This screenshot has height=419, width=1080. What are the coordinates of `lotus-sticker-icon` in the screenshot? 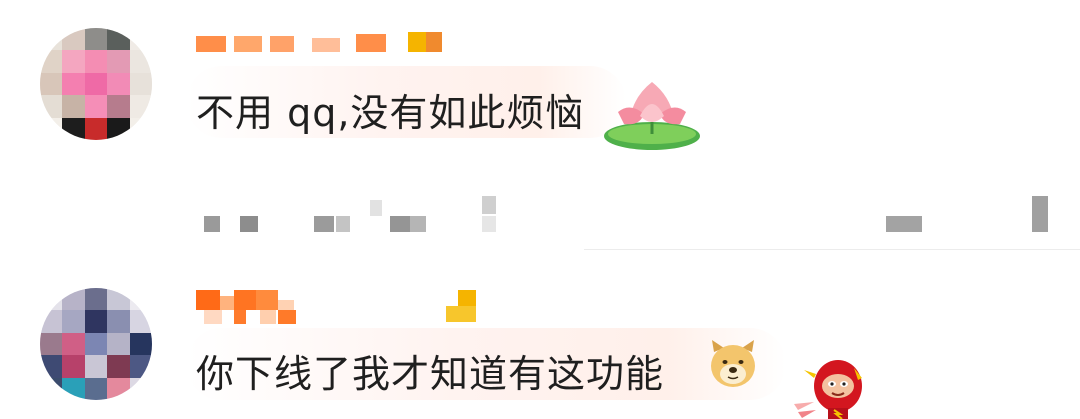 It's located at (652, 116).